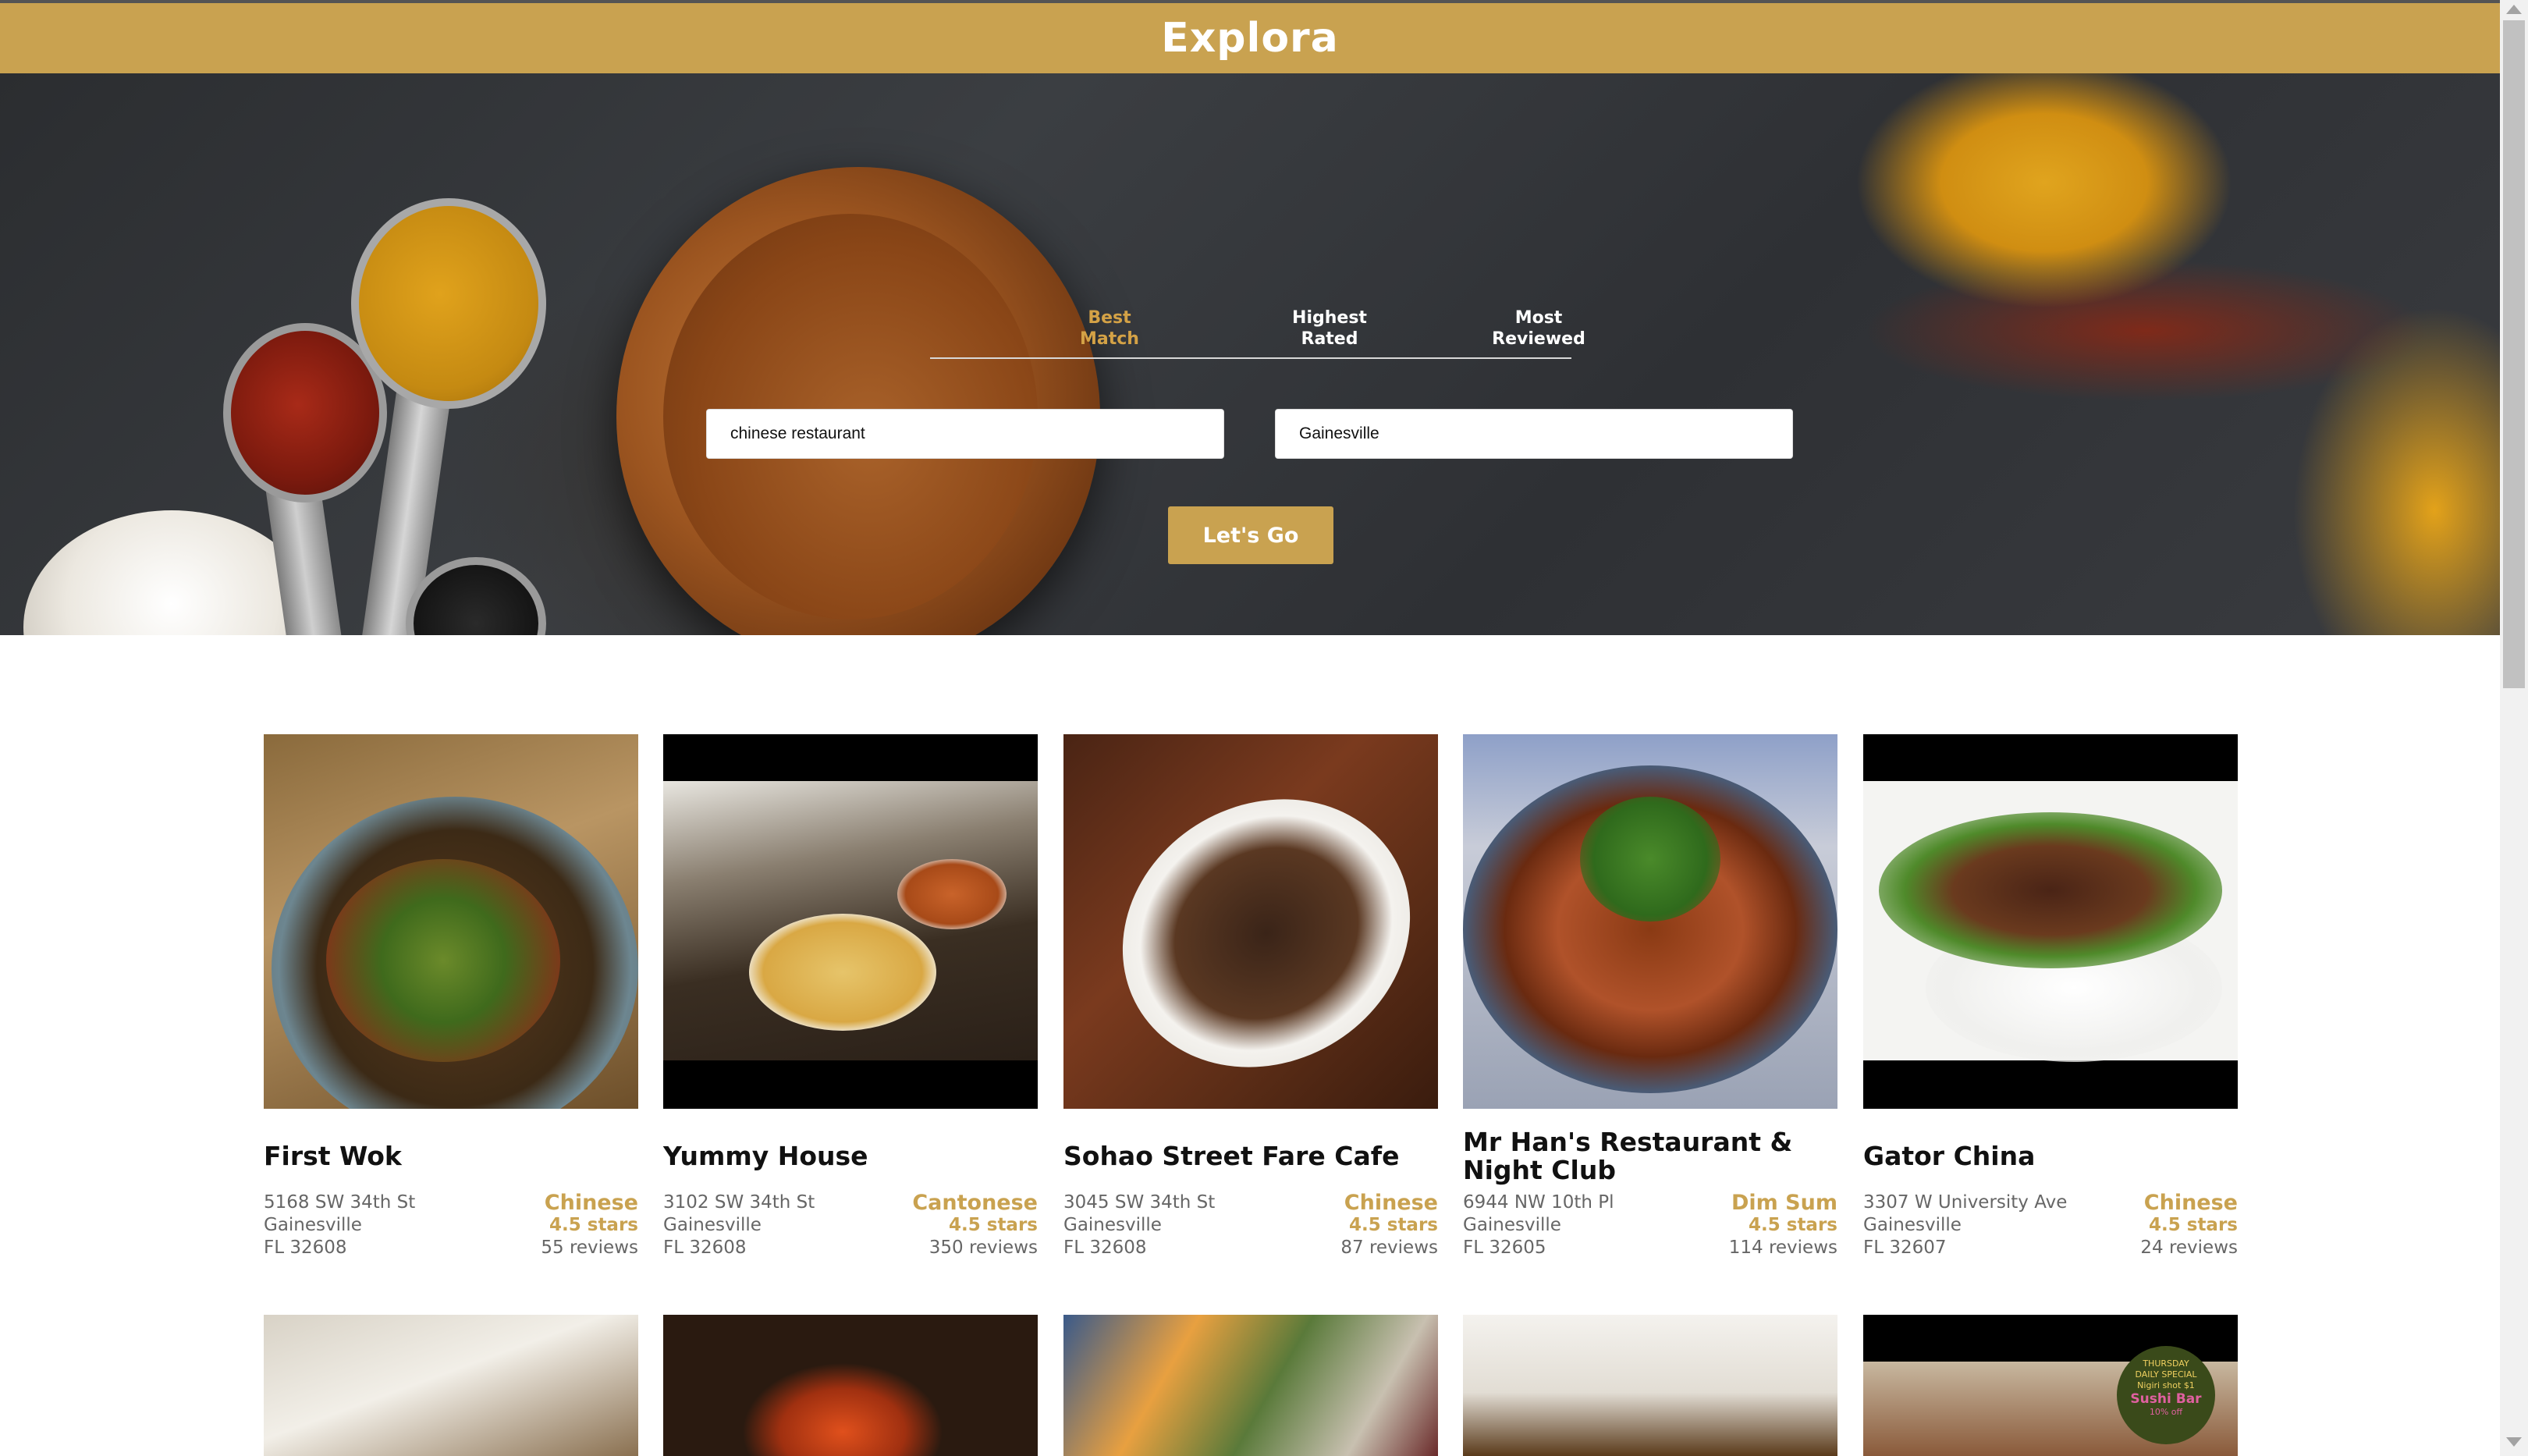  Describe the element at coordinates (1329, 339) in the screenshot. I see `tab-label: Rated` at that location.